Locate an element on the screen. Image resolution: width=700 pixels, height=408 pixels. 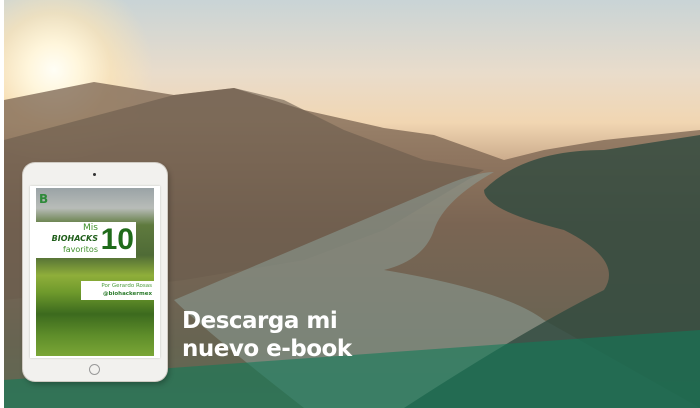
cover-handle: @biohackermex is located at coordinates (127, 294).